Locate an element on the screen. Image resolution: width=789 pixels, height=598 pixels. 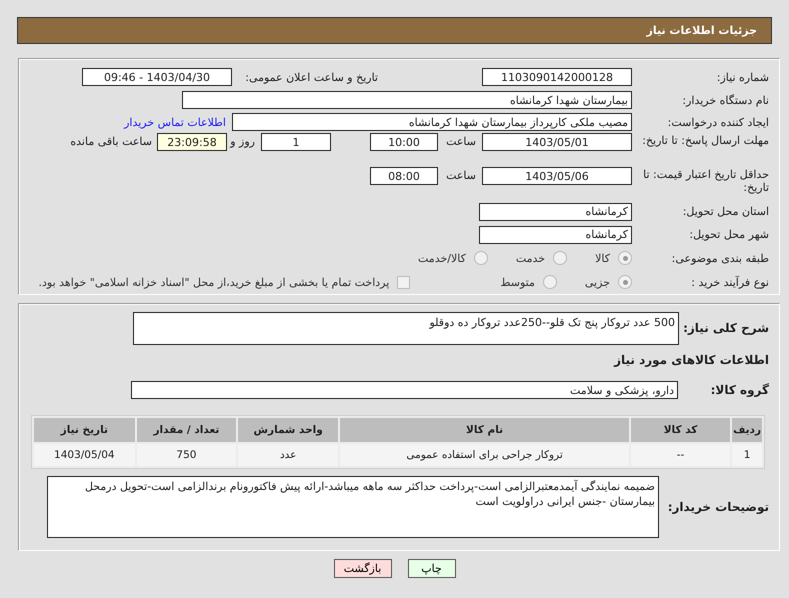
value-field: مصیب ملکی کارپرداز بیمارستان شهدا کرمانشاه is located at coordinates (432, 122).